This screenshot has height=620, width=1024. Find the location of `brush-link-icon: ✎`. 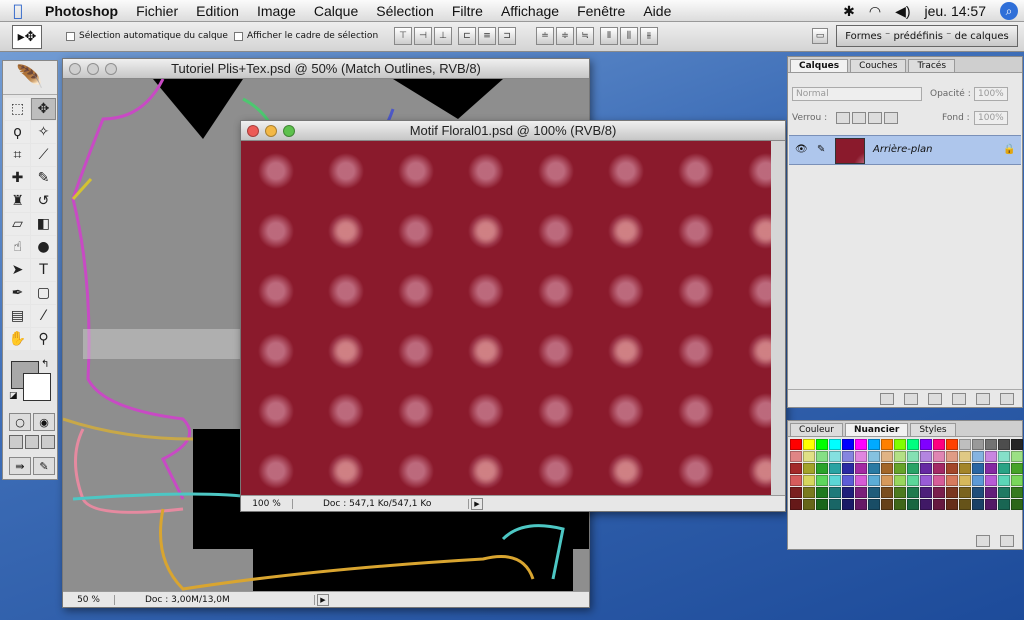

brush-link-icon: ✎ is located at coordinates (821, 149).